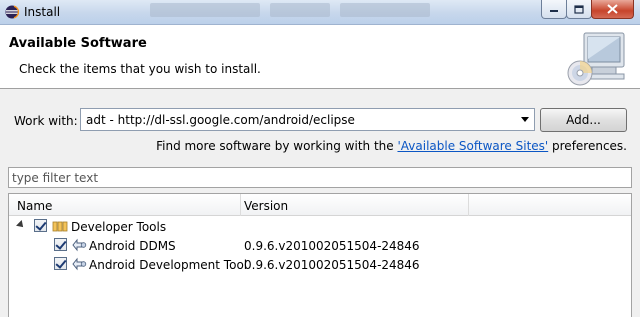 The width and height of the screenshot is (640, 317). I want to click on minimize-button, so click(554, 9).